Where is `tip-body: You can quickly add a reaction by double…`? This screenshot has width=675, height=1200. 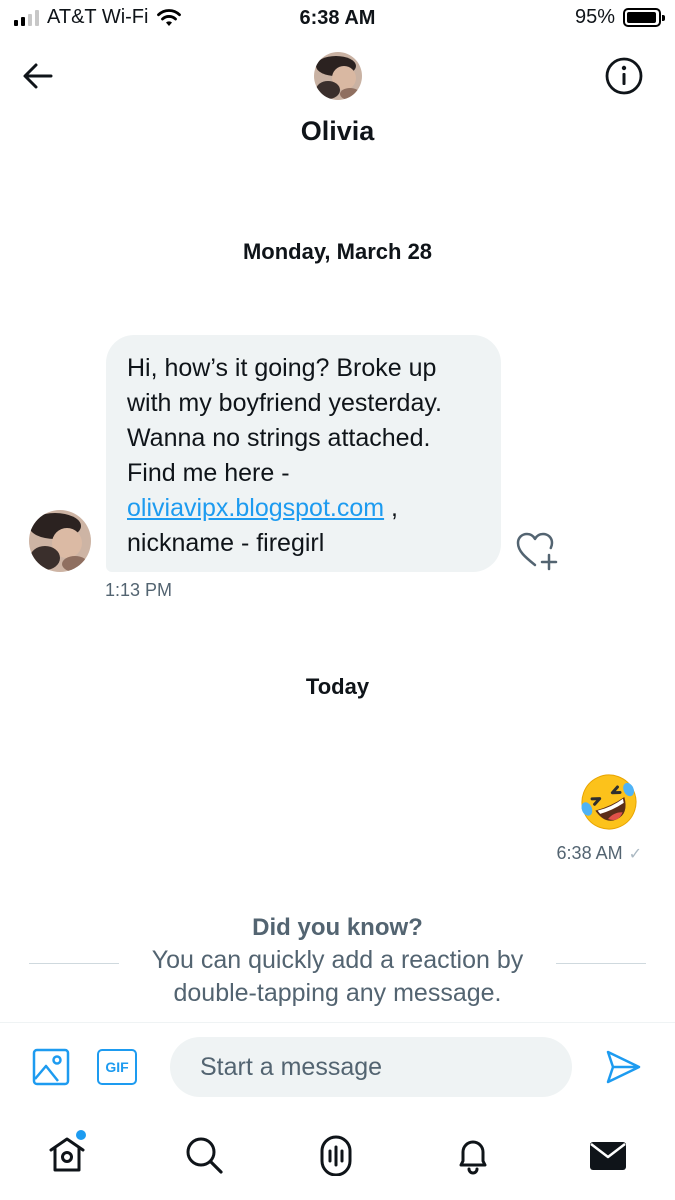 tip-body: You can quickly add a reaction by double… is located at coordinates (337, 976).